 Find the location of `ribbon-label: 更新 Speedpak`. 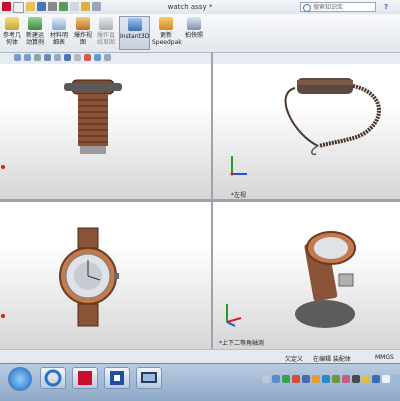

ribbon-label: 更新 Speedpak is located at coordinates (167, 39).